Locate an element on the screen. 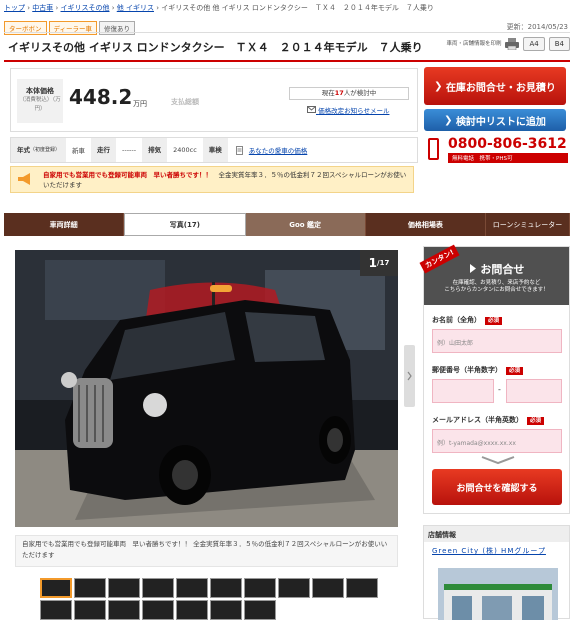 The height and width of the screenshot is (620, 574). price-label: 本体価格 （消費税込）（万円） is located at coordinates (40, 101).